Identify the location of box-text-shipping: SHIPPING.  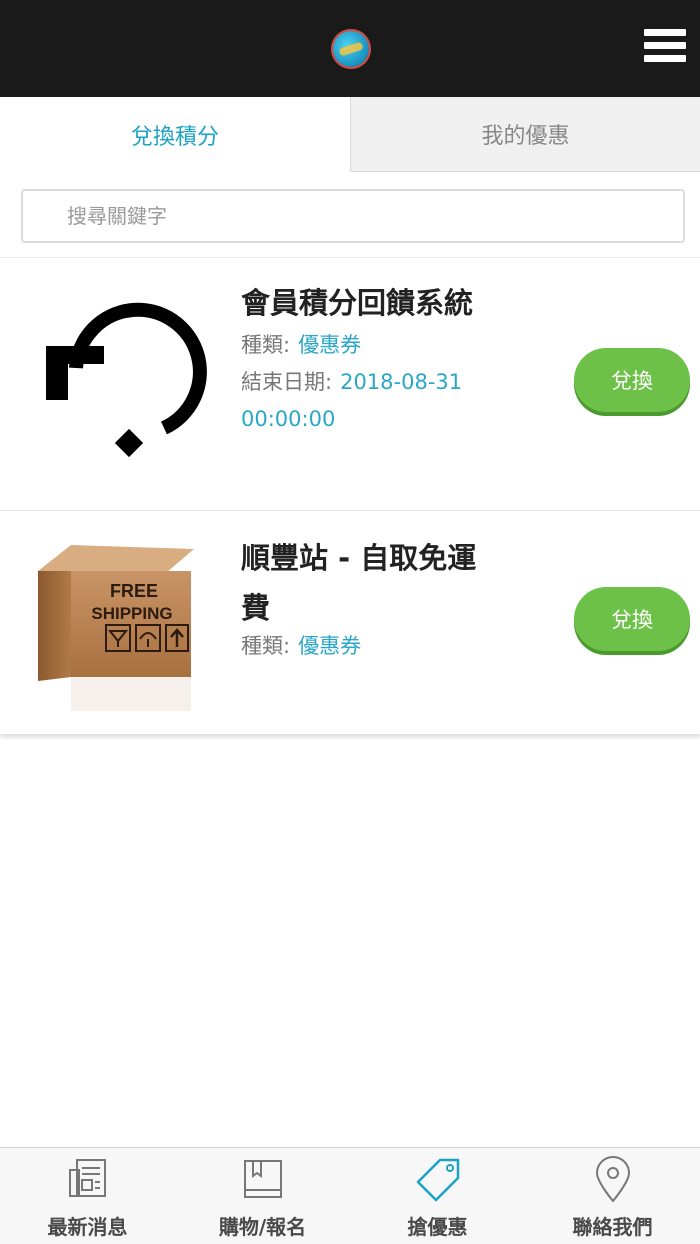
(131, 613).